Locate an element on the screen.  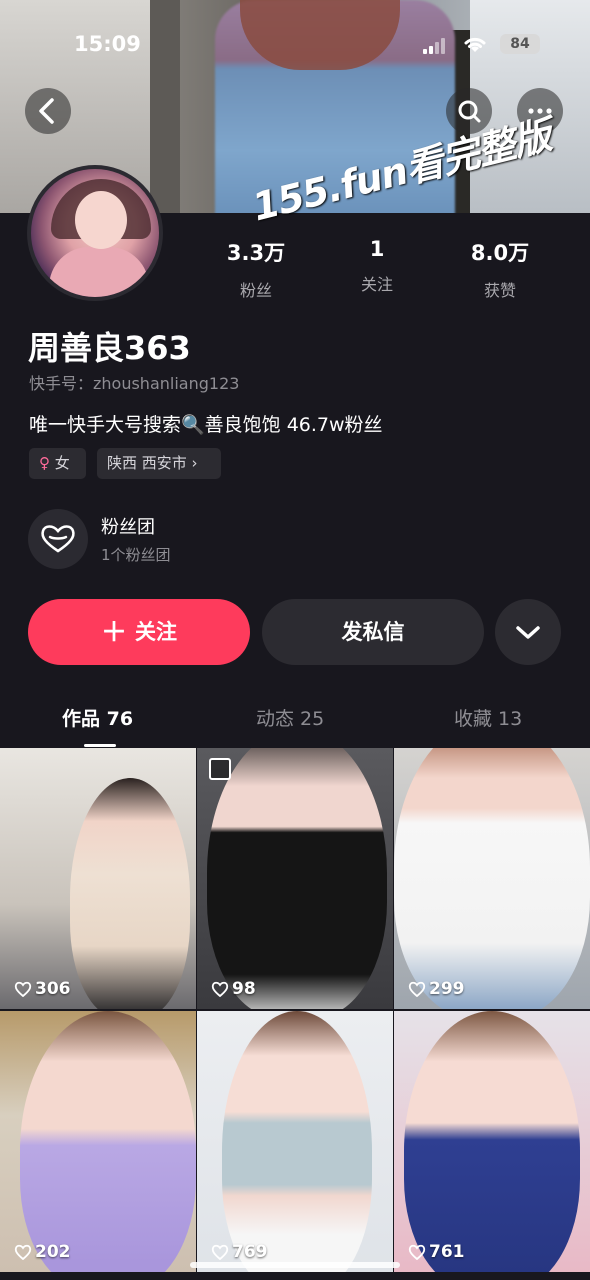
heart-badge-icon is located at coordinates (58, 539).